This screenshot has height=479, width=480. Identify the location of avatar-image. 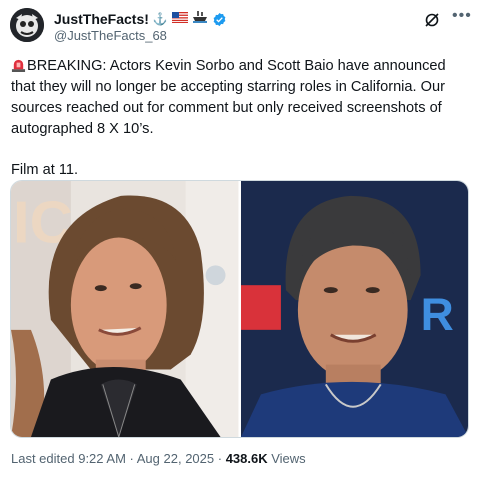
(27, 25).